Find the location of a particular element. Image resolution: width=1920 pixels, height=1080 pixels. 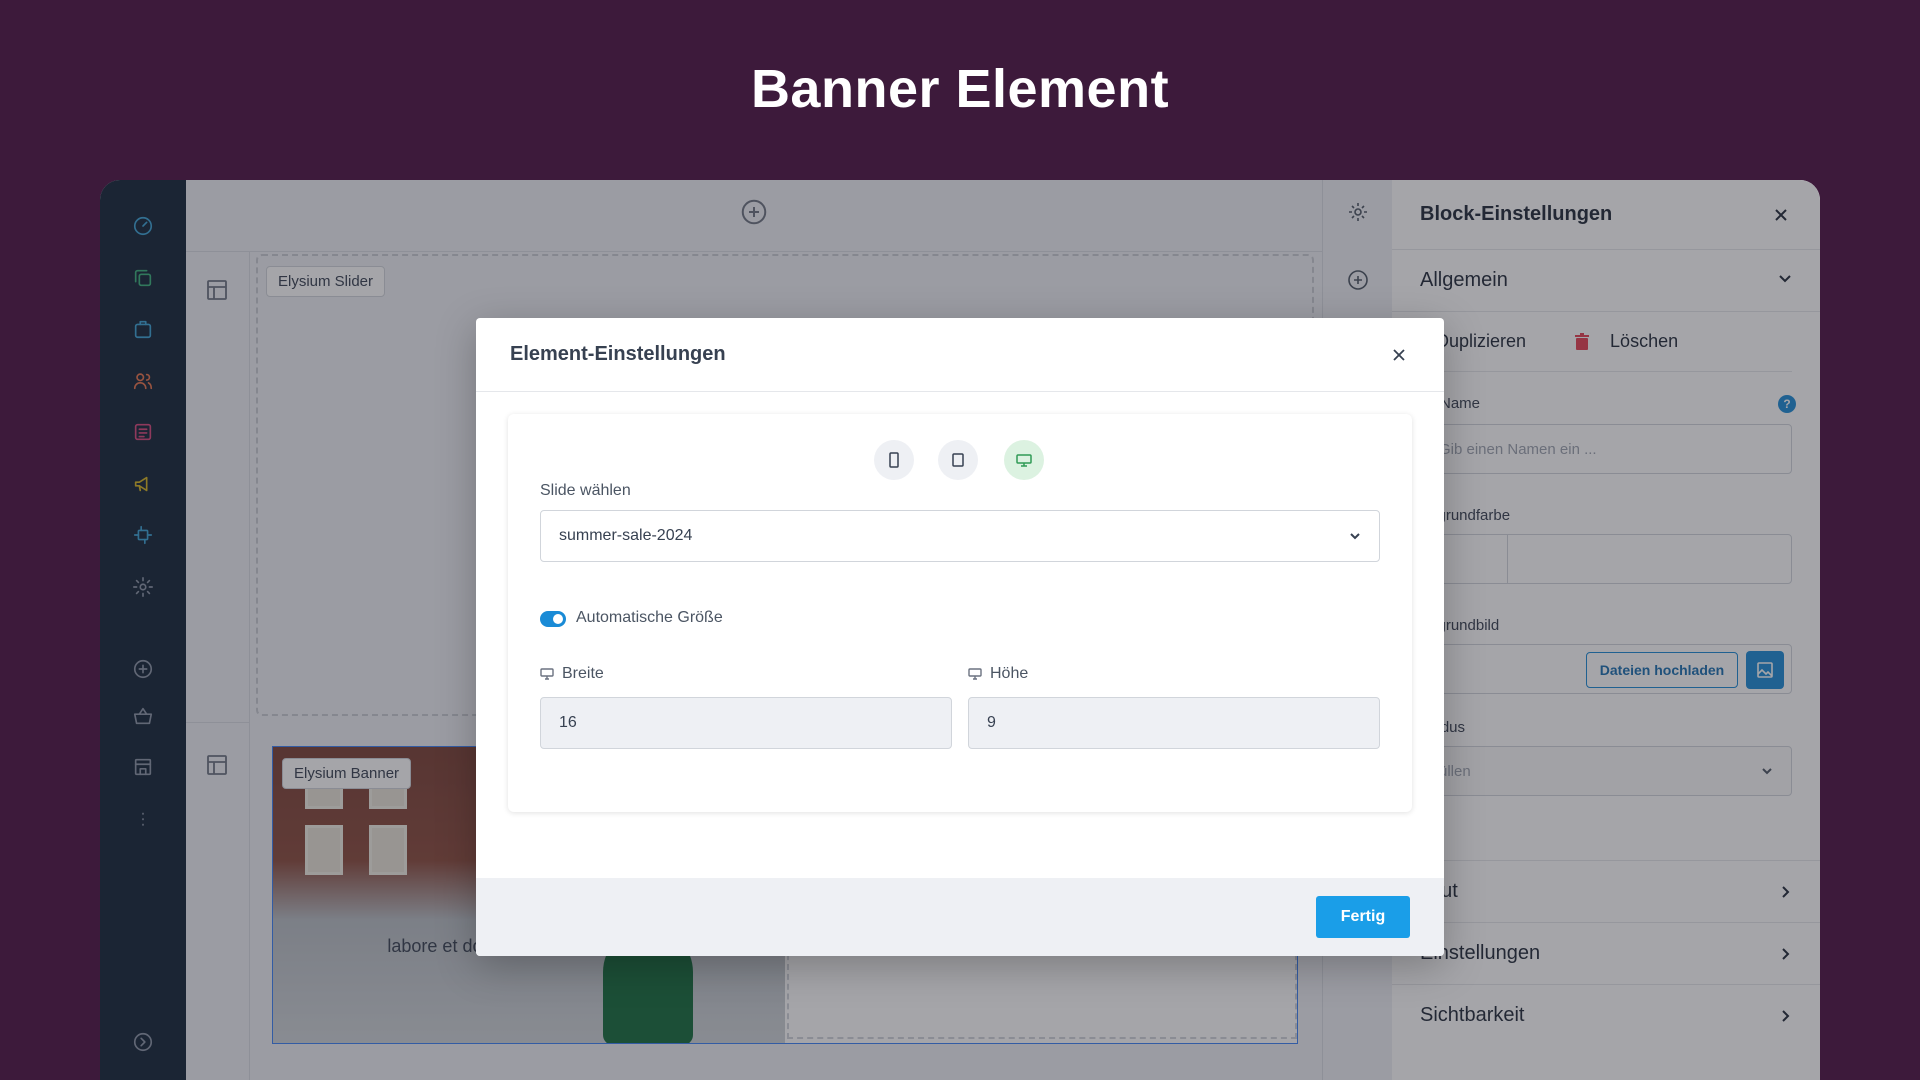

auto-size-label: Automatische Größe is located at coordinates (649, 617).